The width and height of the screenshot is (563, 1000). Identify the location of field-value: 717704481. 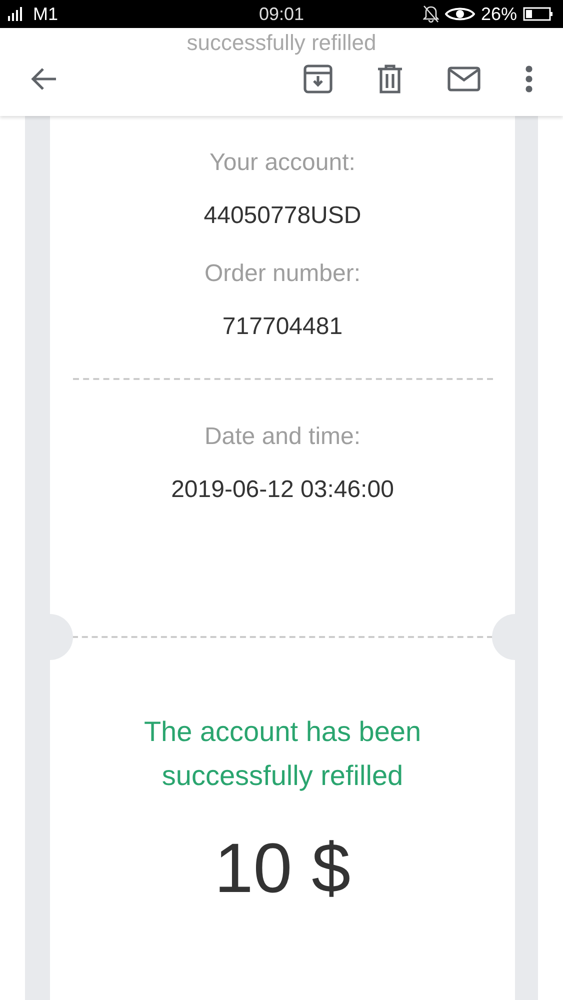
(282, 327).